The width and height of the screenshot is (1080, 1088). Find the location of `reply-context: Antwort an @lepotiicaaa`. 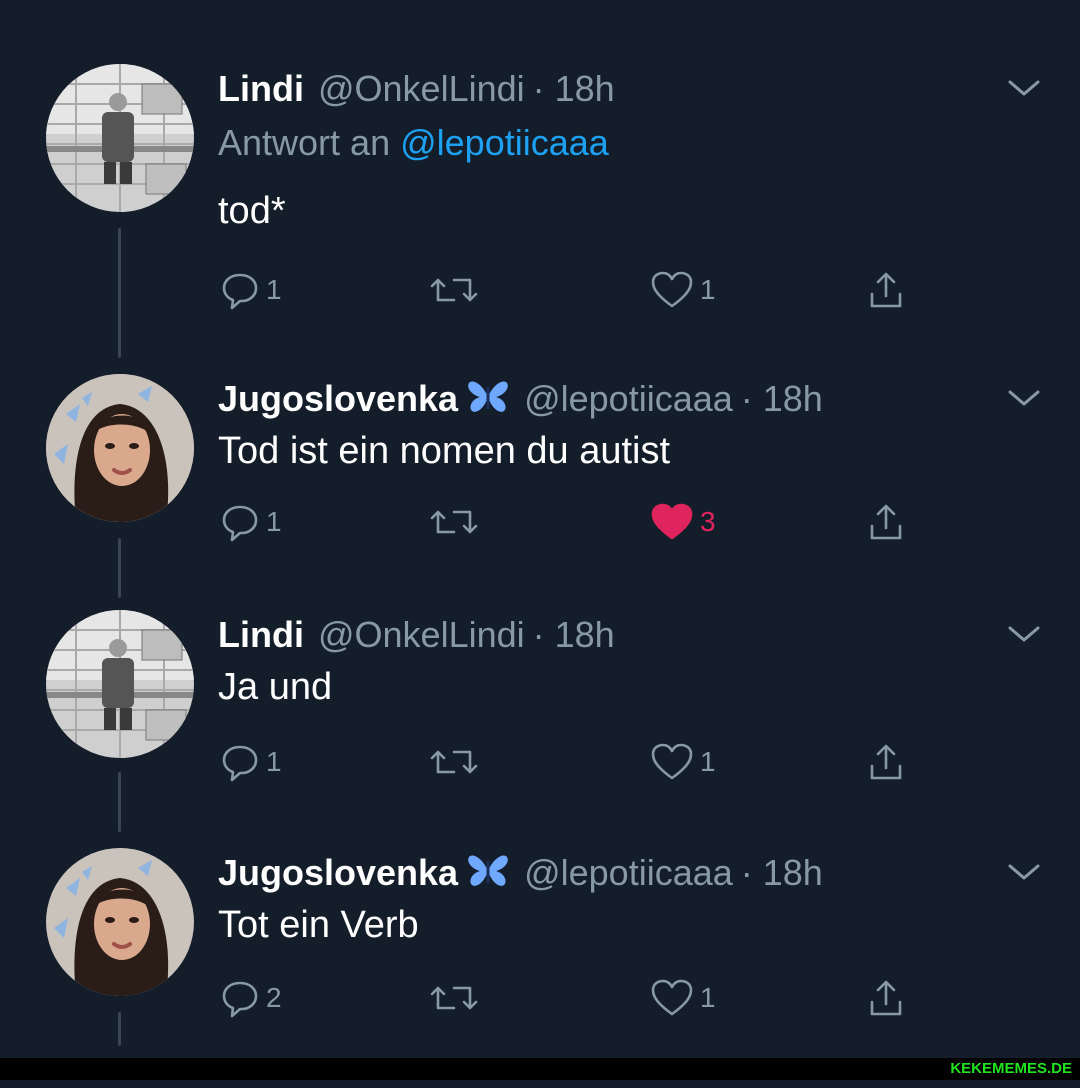

reply-context: Antwort an @lepotiicaaa is located at coordinates (413, 143).